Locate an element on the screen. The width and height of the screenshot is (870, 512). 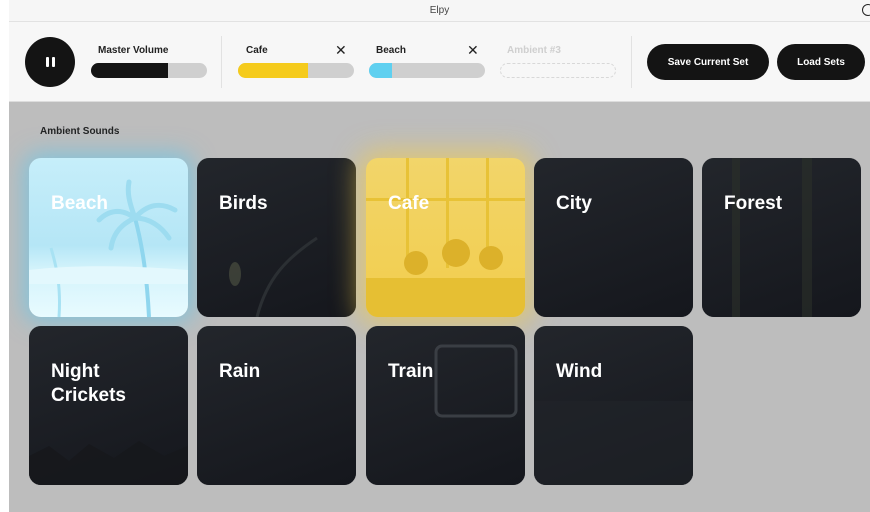
cafe-scene-icon is located at coordinates (445, 237).